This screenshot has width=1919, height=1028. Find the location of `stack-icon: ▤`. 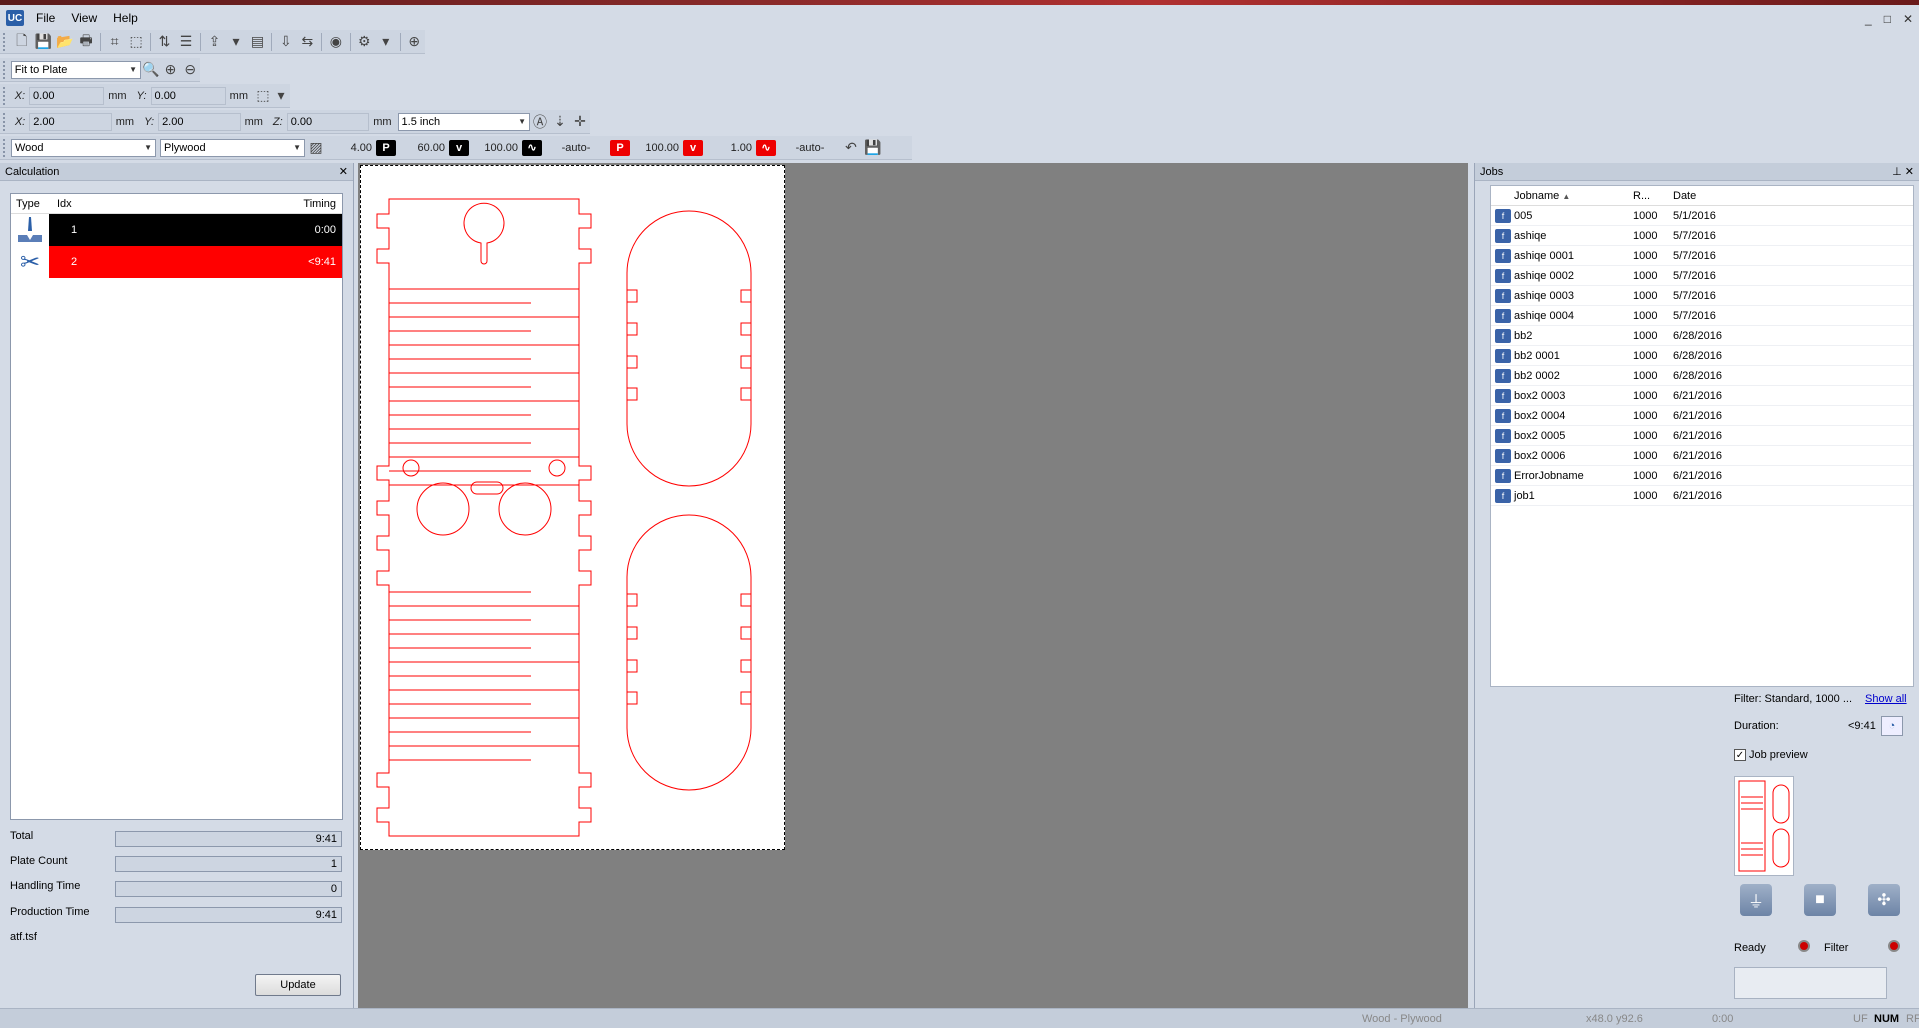

stack-icon: ▤ is located at coordinates (257, 42).